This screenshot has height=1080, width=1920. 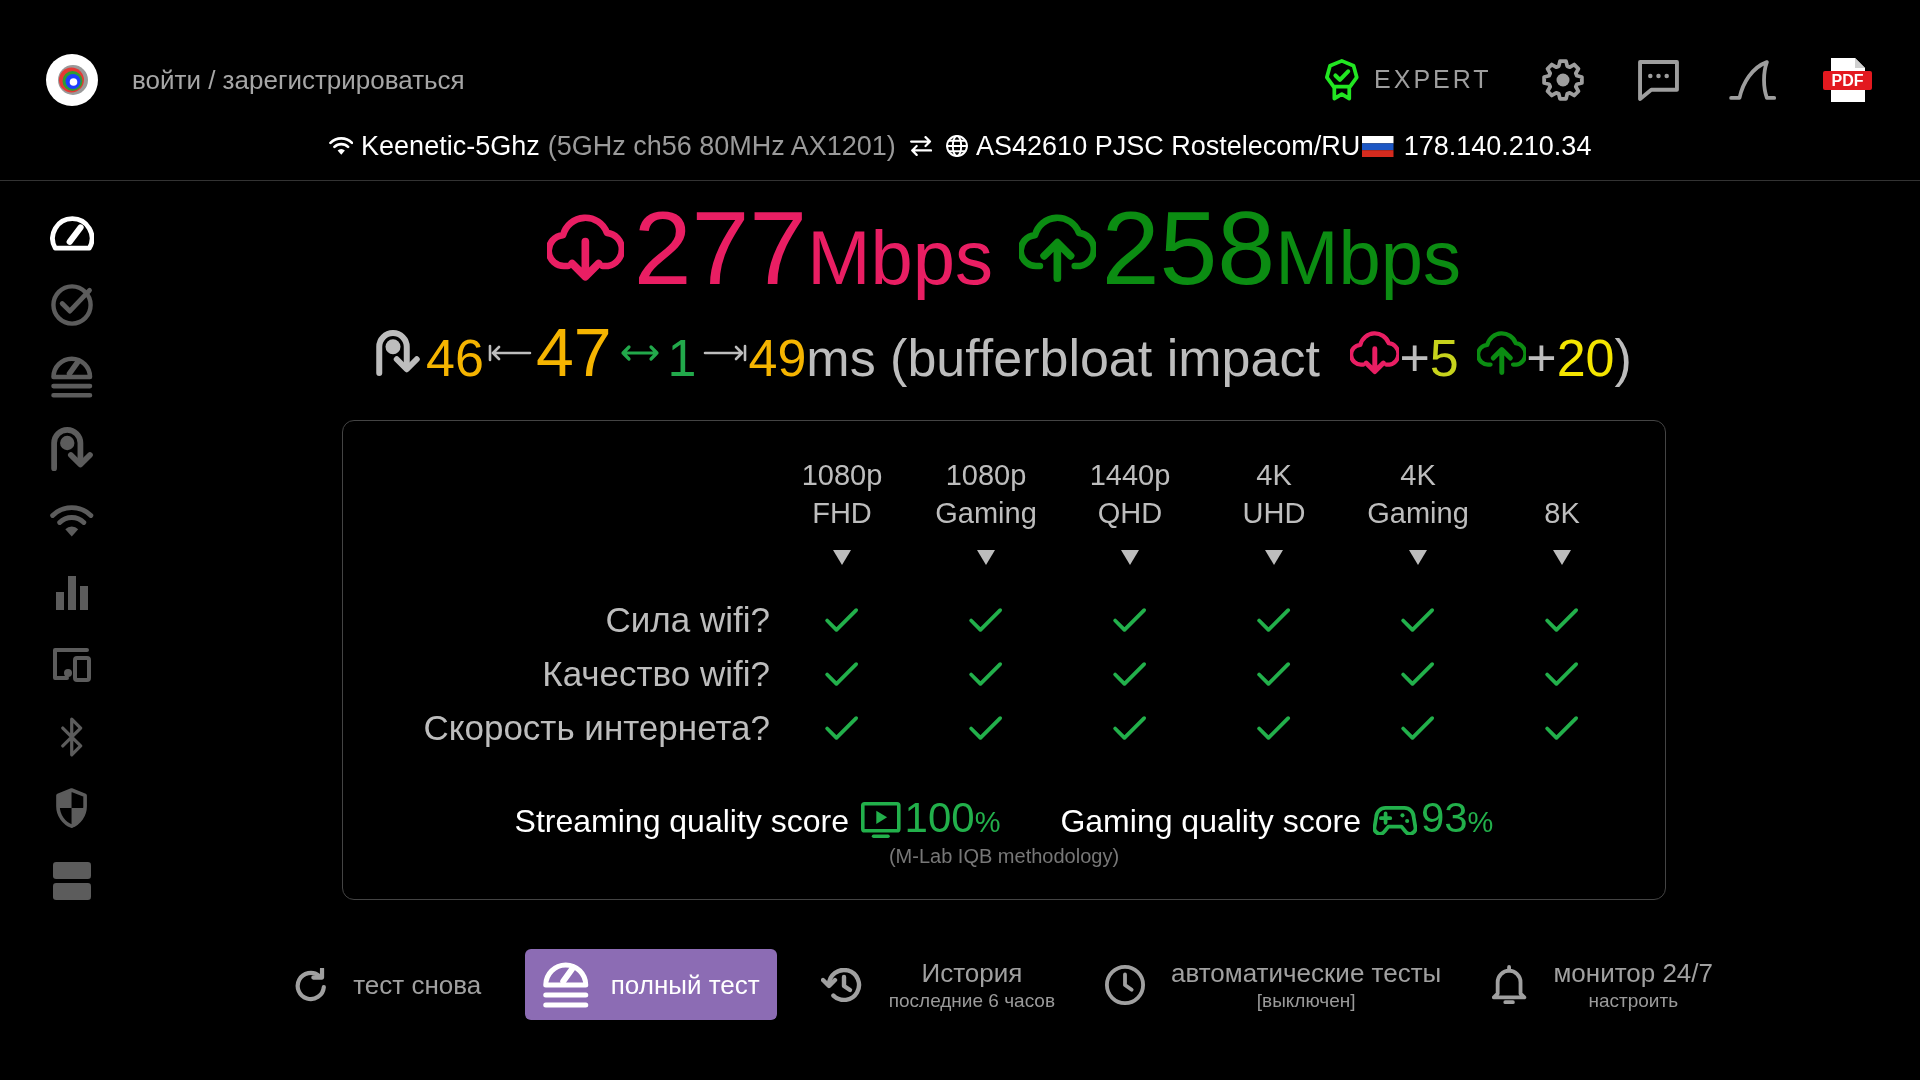 What do you see at coordinates (1509, 984) in the screenshot?
I see `bell-icon` at bounding box center [1509, 984].